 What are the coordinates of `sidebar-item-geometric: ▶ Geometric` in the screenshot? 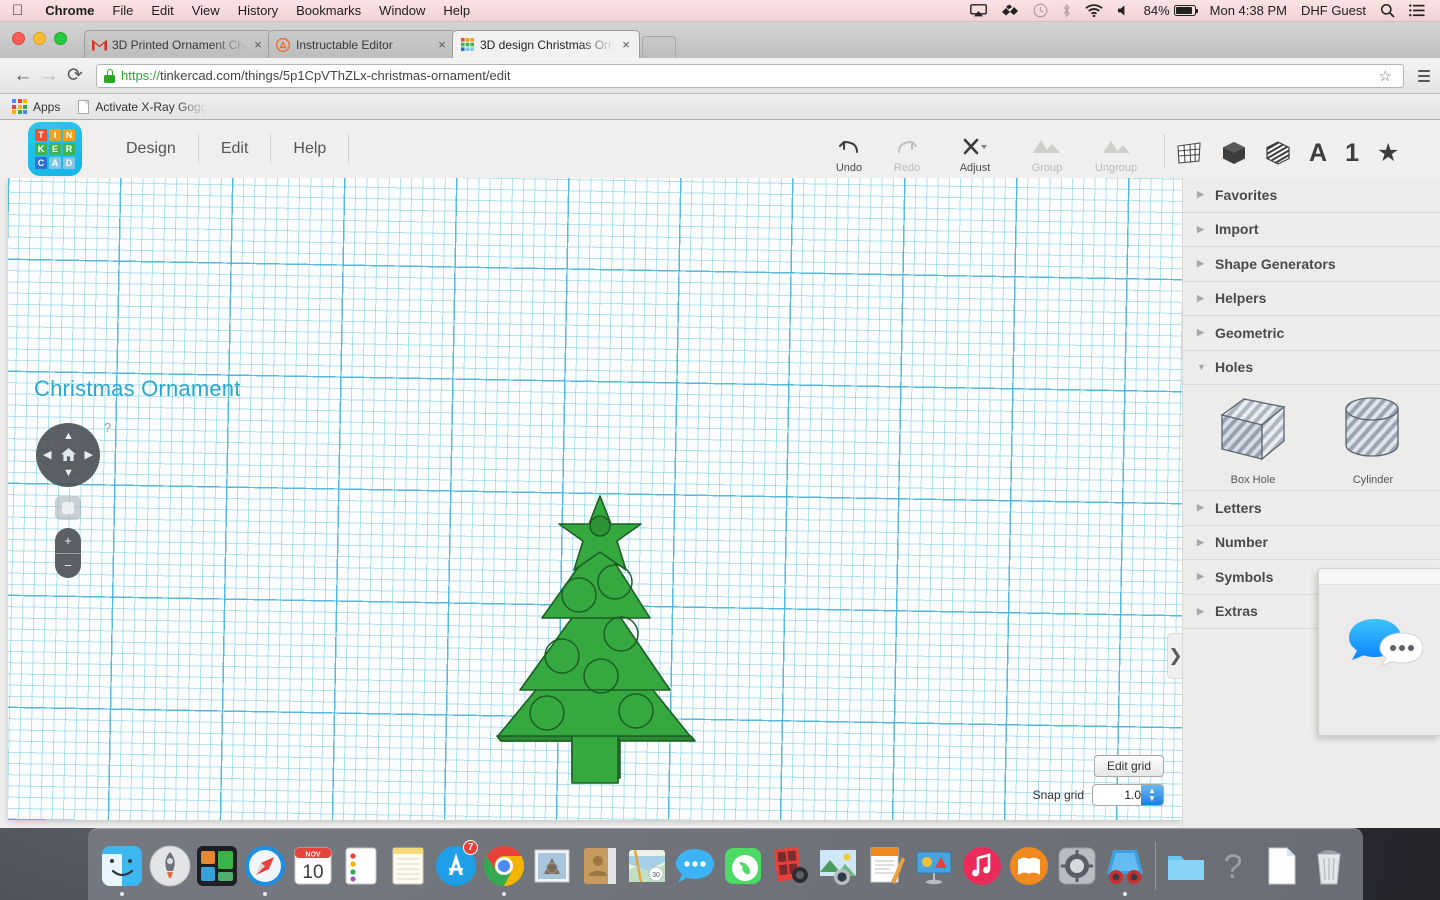 It's located at (1311, 333).